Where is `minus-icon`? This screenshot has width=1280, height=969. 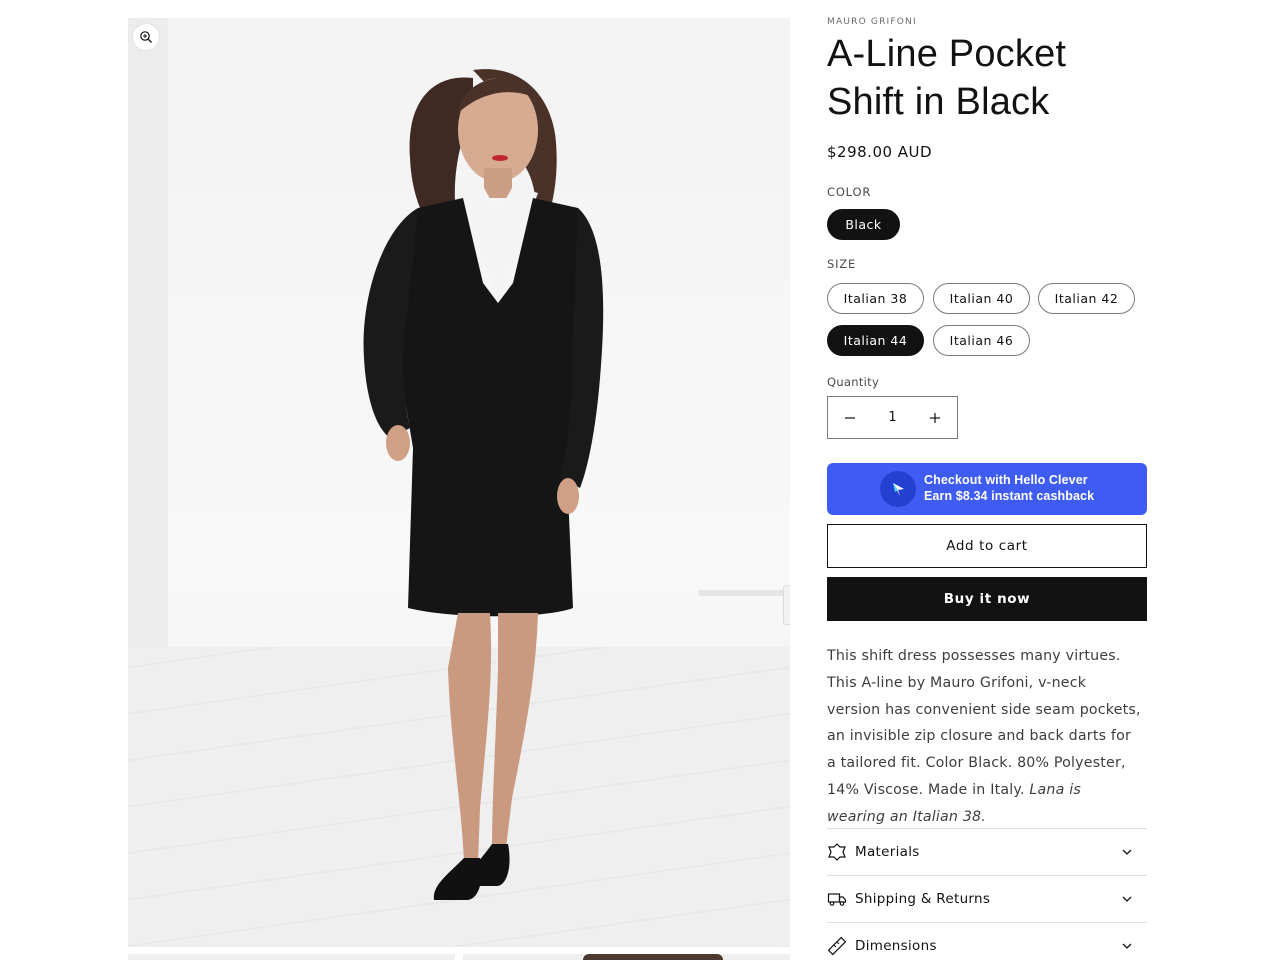
minus-icon is located at coordinates (850, 417).